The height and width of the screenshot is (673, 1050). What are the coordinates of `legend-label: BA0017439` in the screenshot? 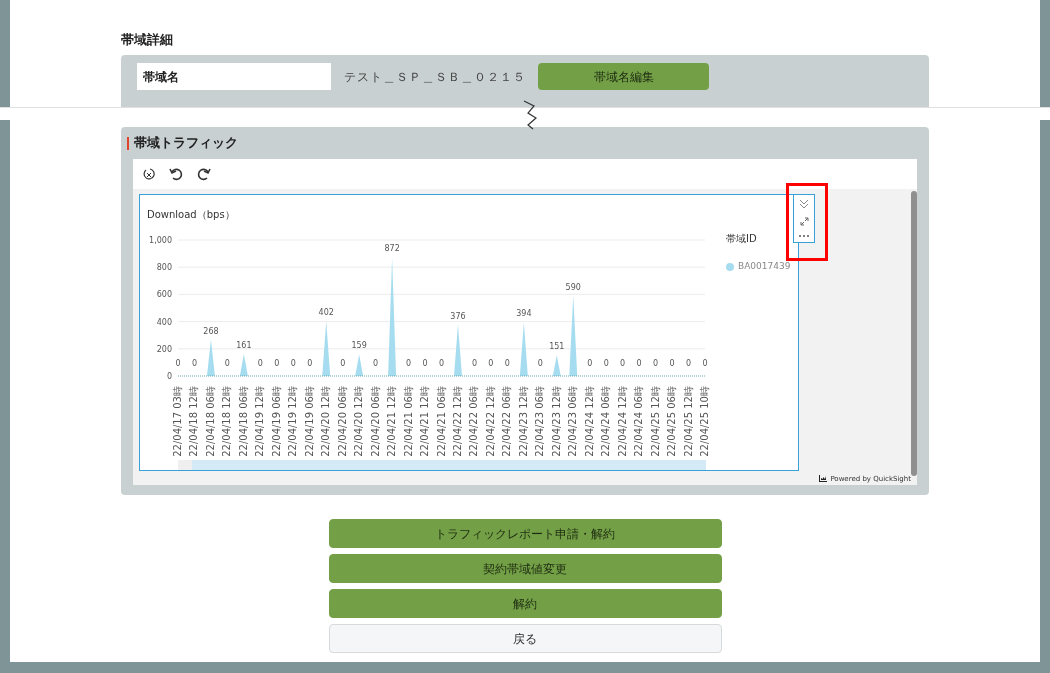 It's located at (764, 266).